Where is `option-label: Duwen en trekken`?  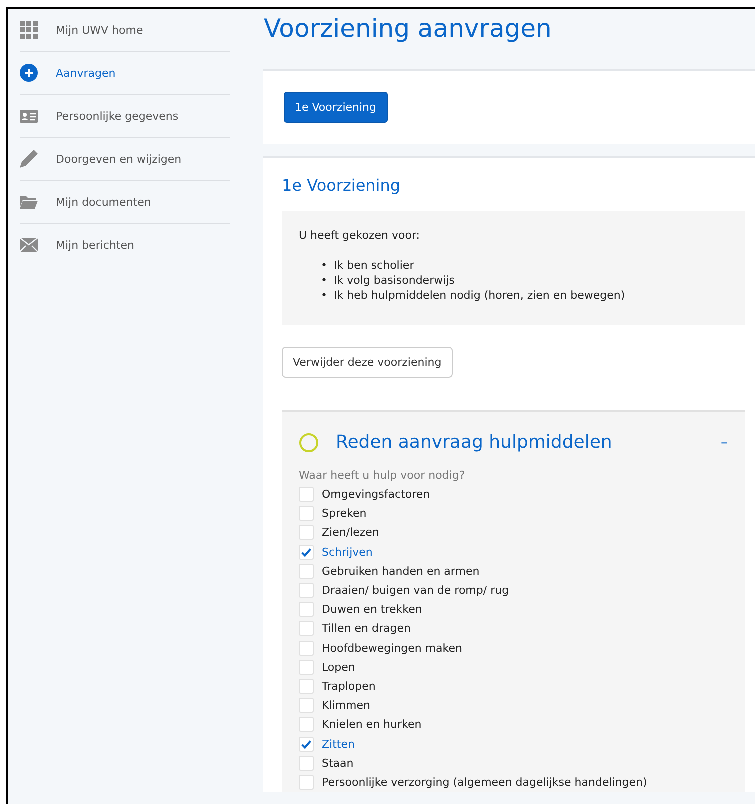
option-label: Duwen en trekken is located at coordinates (372, 609).